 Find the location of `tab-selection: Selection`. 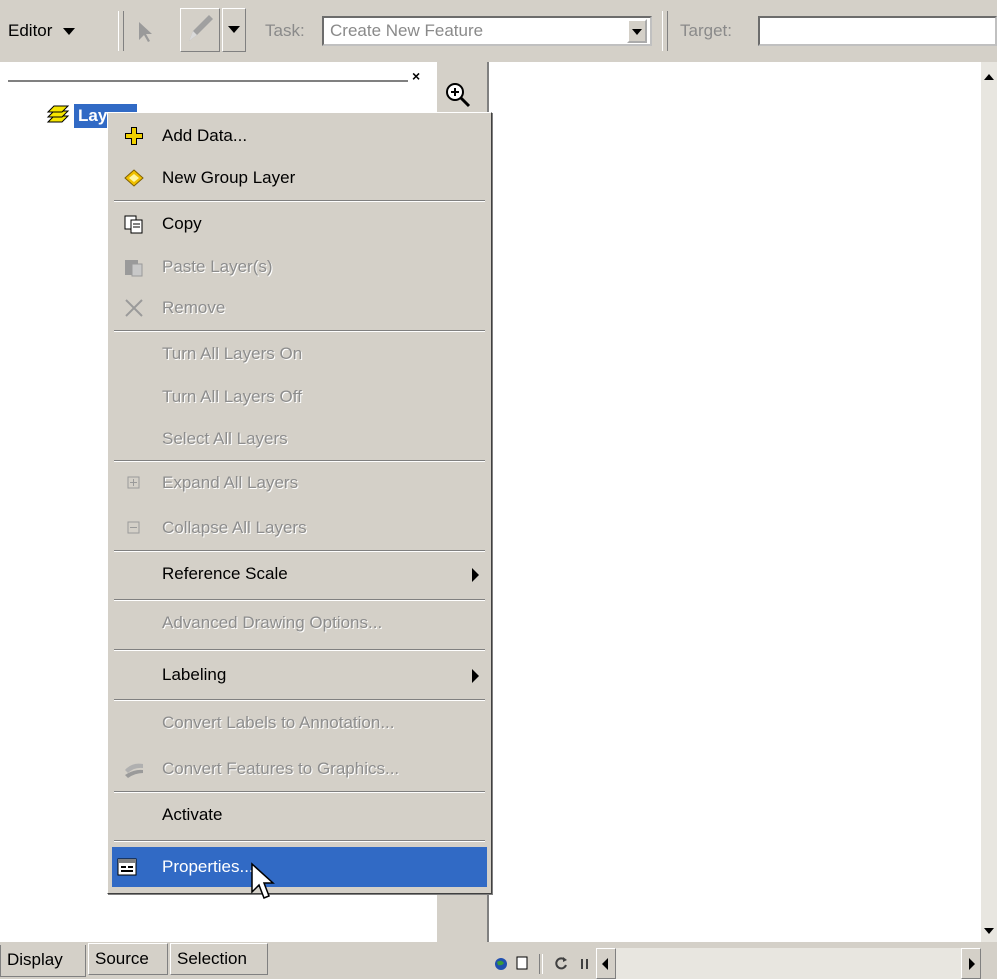

tab-selection: Selection is located at coordinates (219, 959).